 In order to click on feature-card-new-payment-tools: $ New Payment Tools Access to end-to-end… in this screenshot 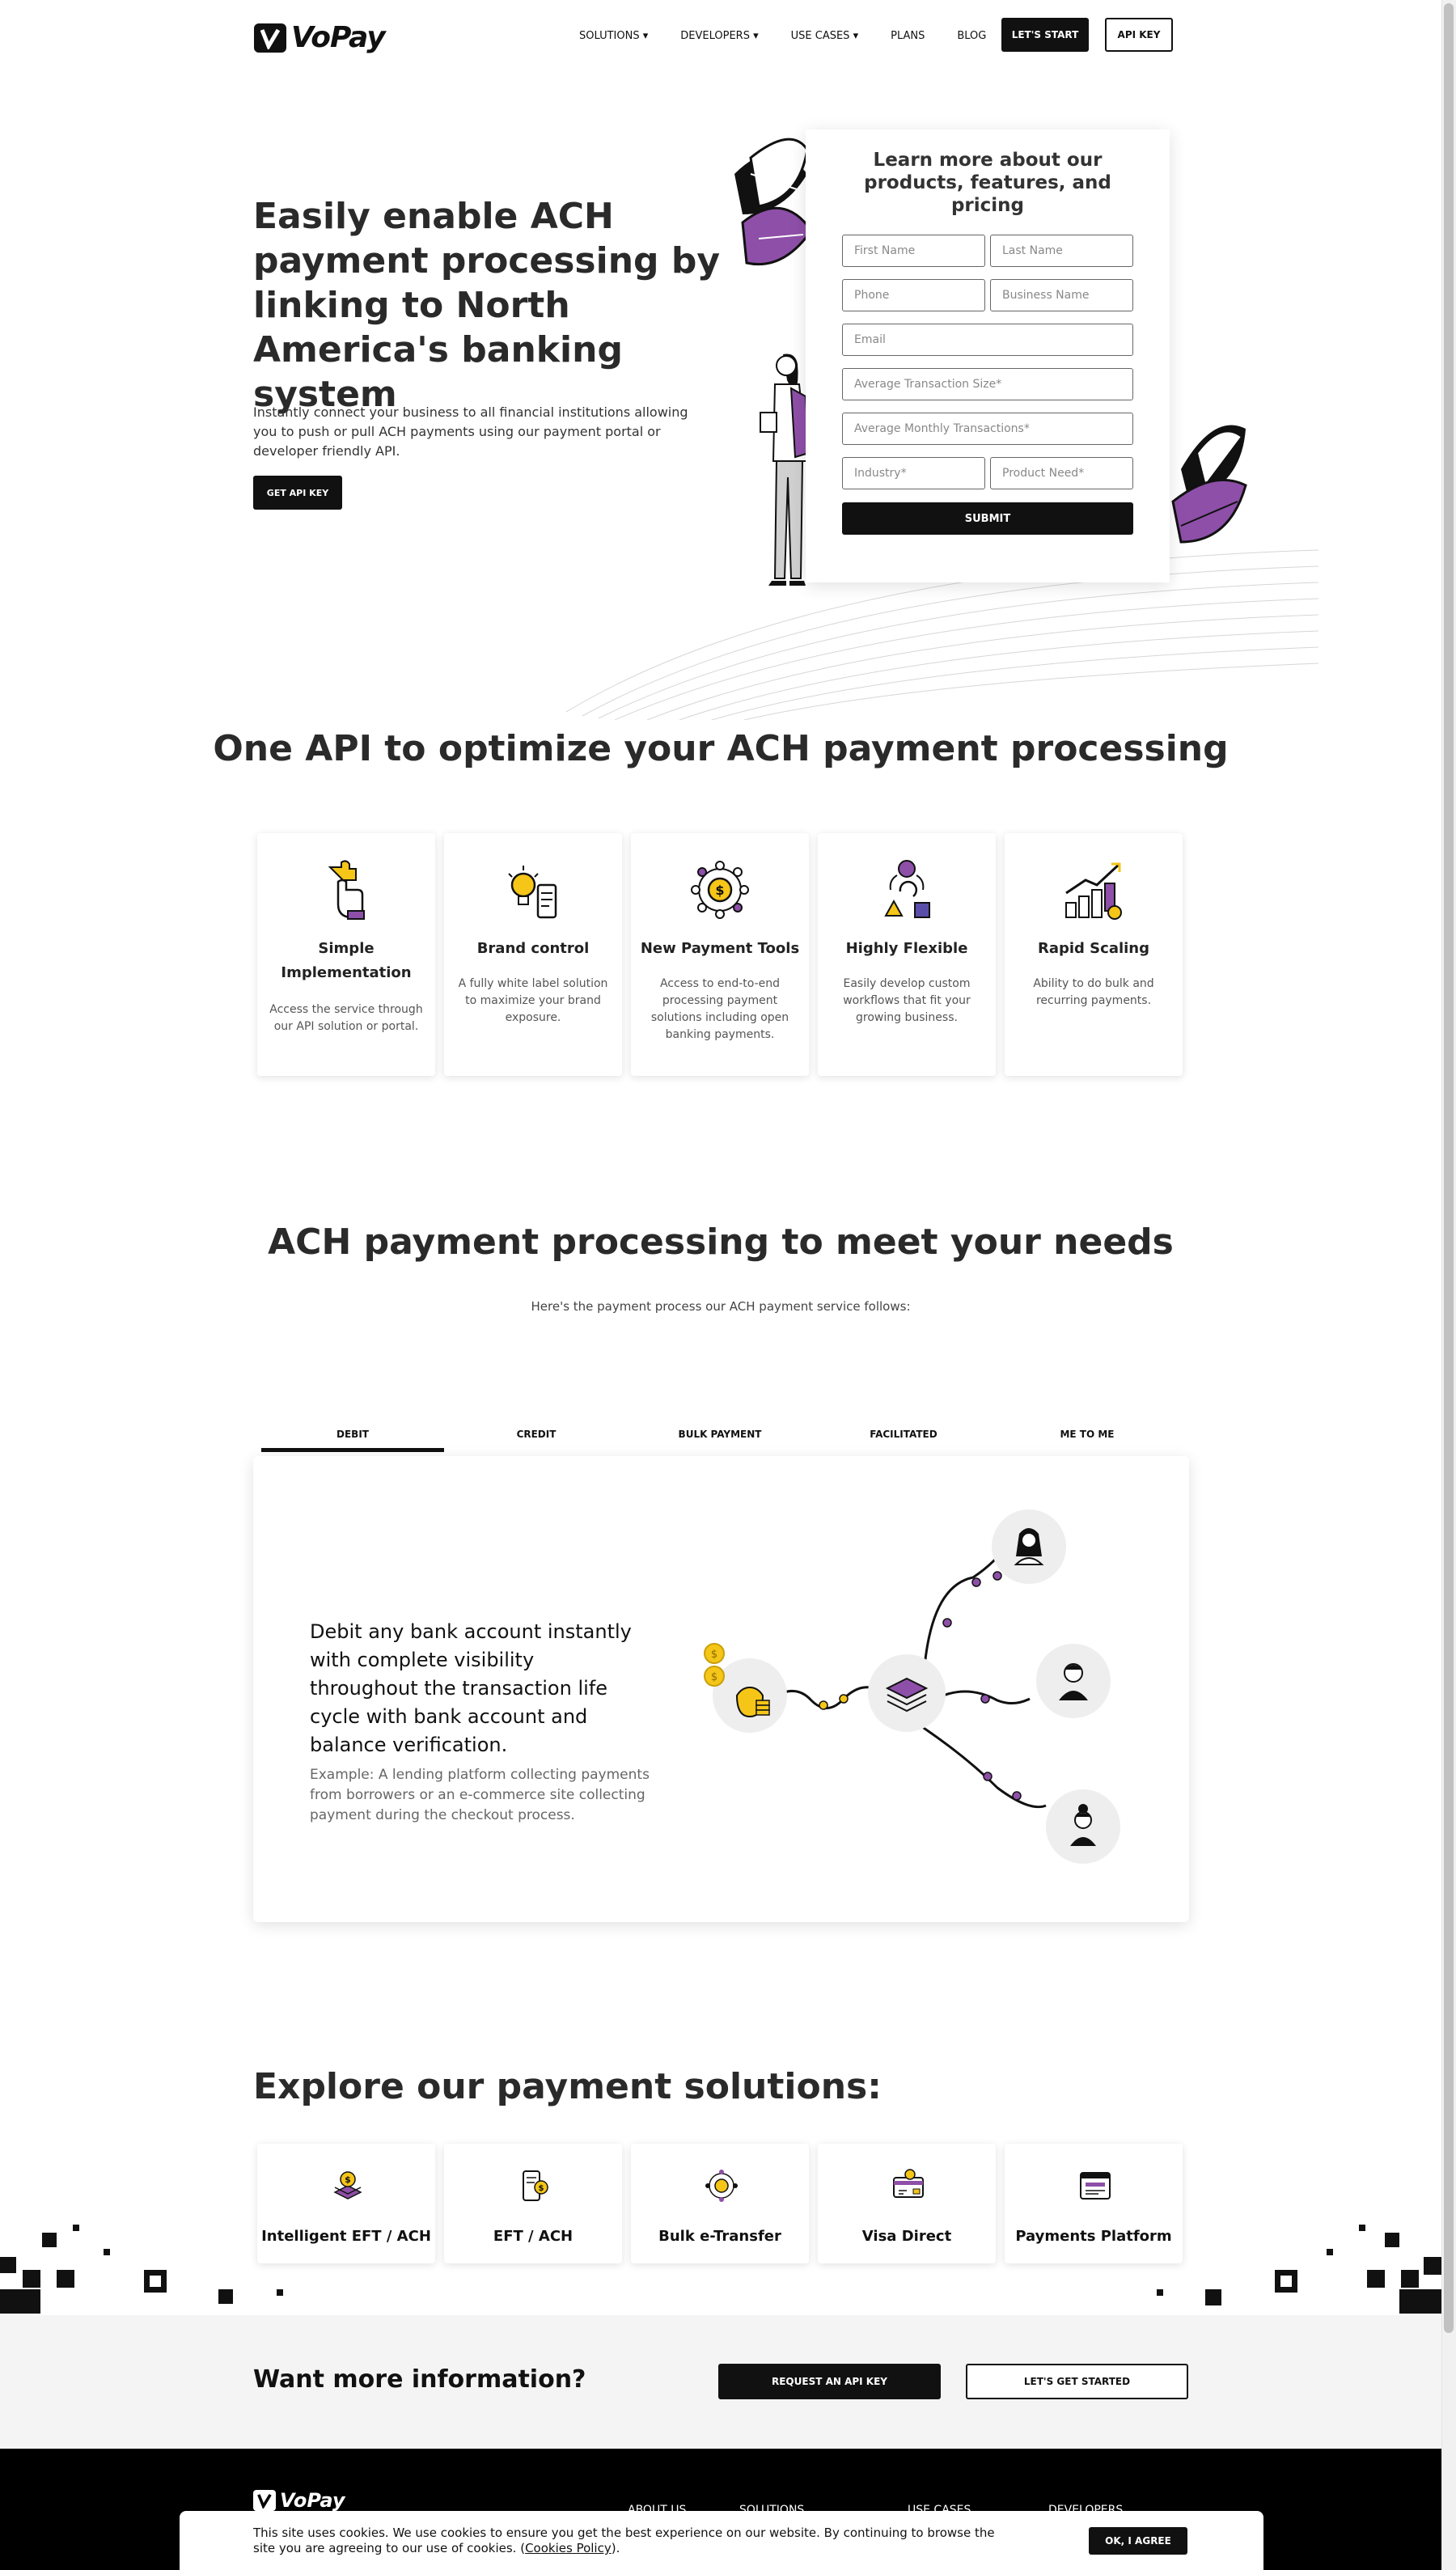, I will do `click(720, 954)`.